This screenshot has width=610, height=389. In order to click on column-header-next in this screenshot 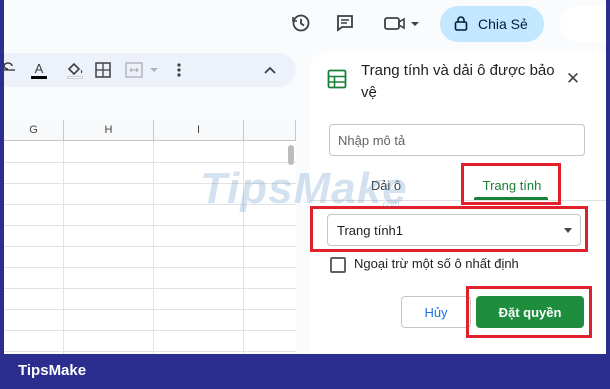, I will do `click(270, 130)`.